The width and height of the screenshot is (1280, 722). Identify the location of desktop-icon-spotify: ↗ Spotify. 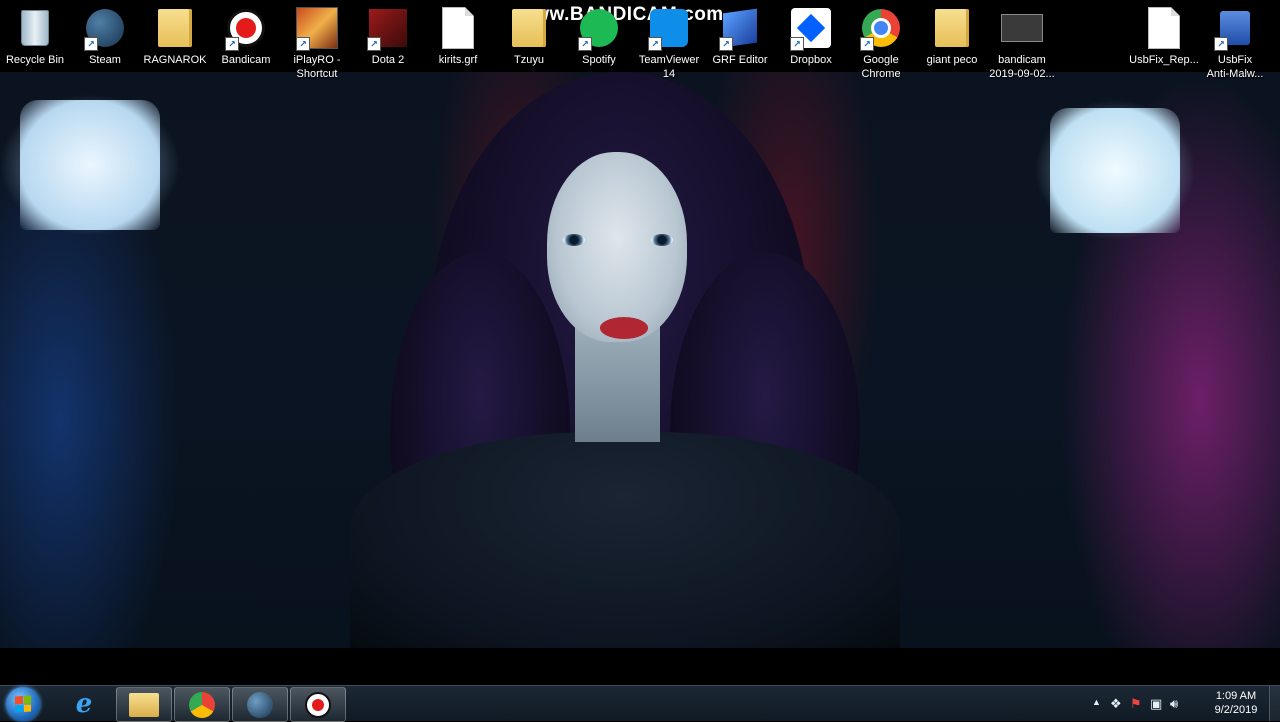
(599, 36).